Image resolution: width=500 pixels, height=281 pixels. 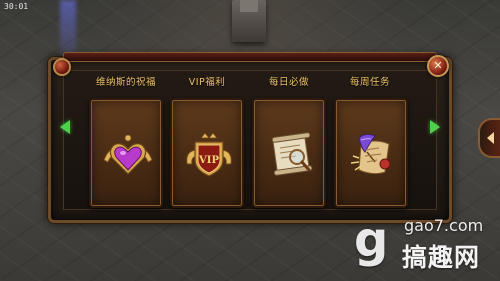 I want to click on vip-shield-icon: VIP, so click(x=209, y=154).